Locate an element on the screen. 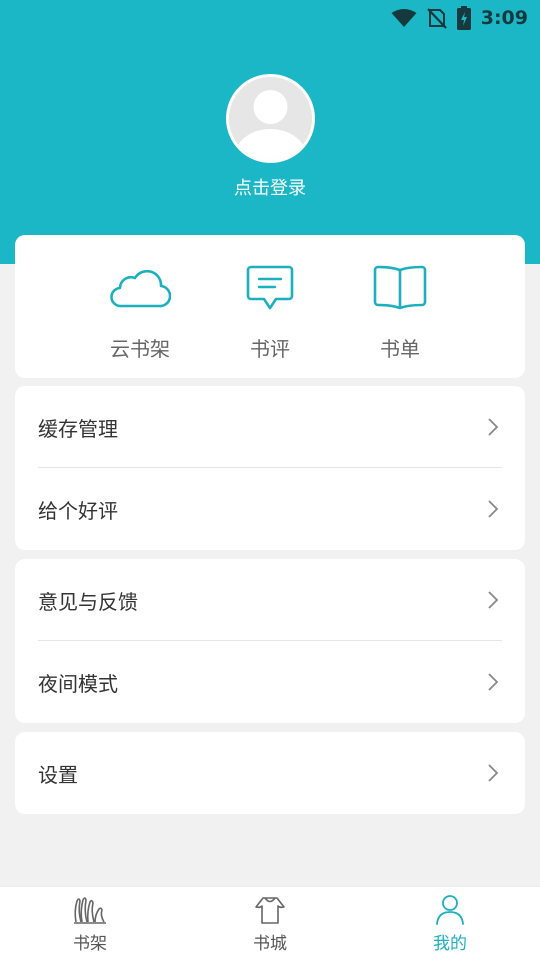  tab-label: 书架 is located at coordinates (90, 944).